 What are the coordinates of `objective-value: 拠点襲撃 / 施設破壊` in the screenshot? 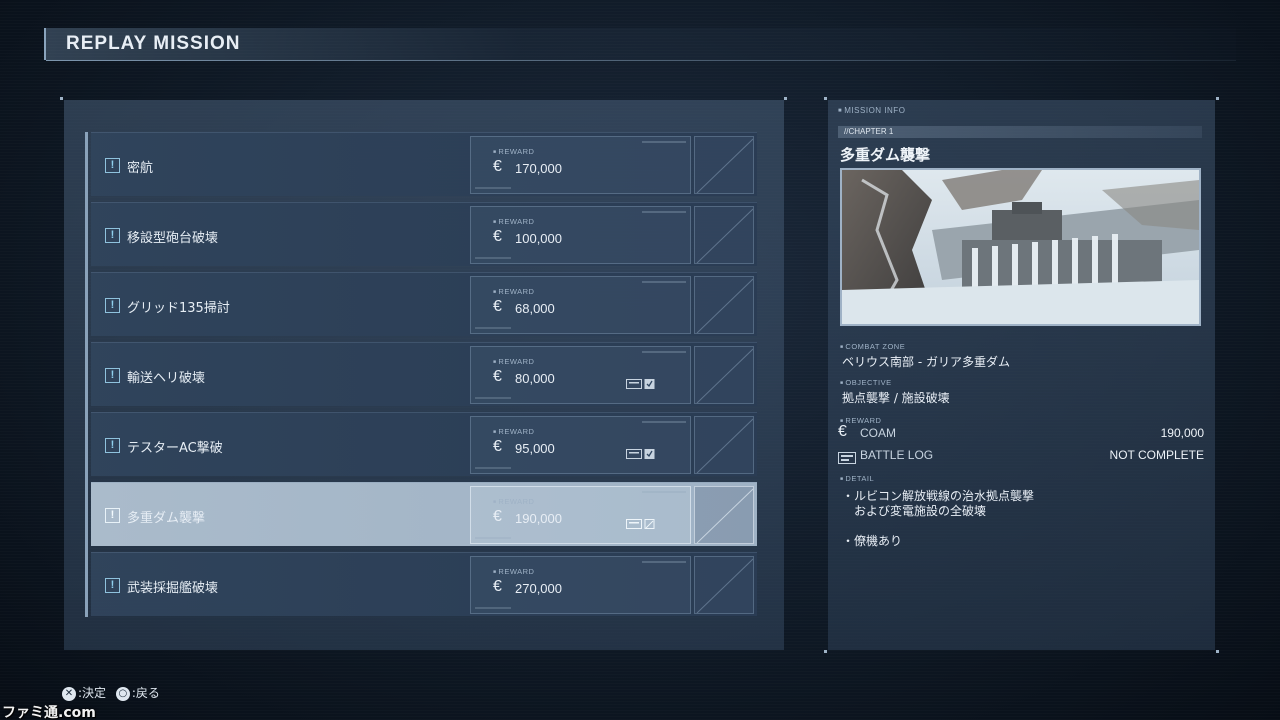 It's located at (896, 398).